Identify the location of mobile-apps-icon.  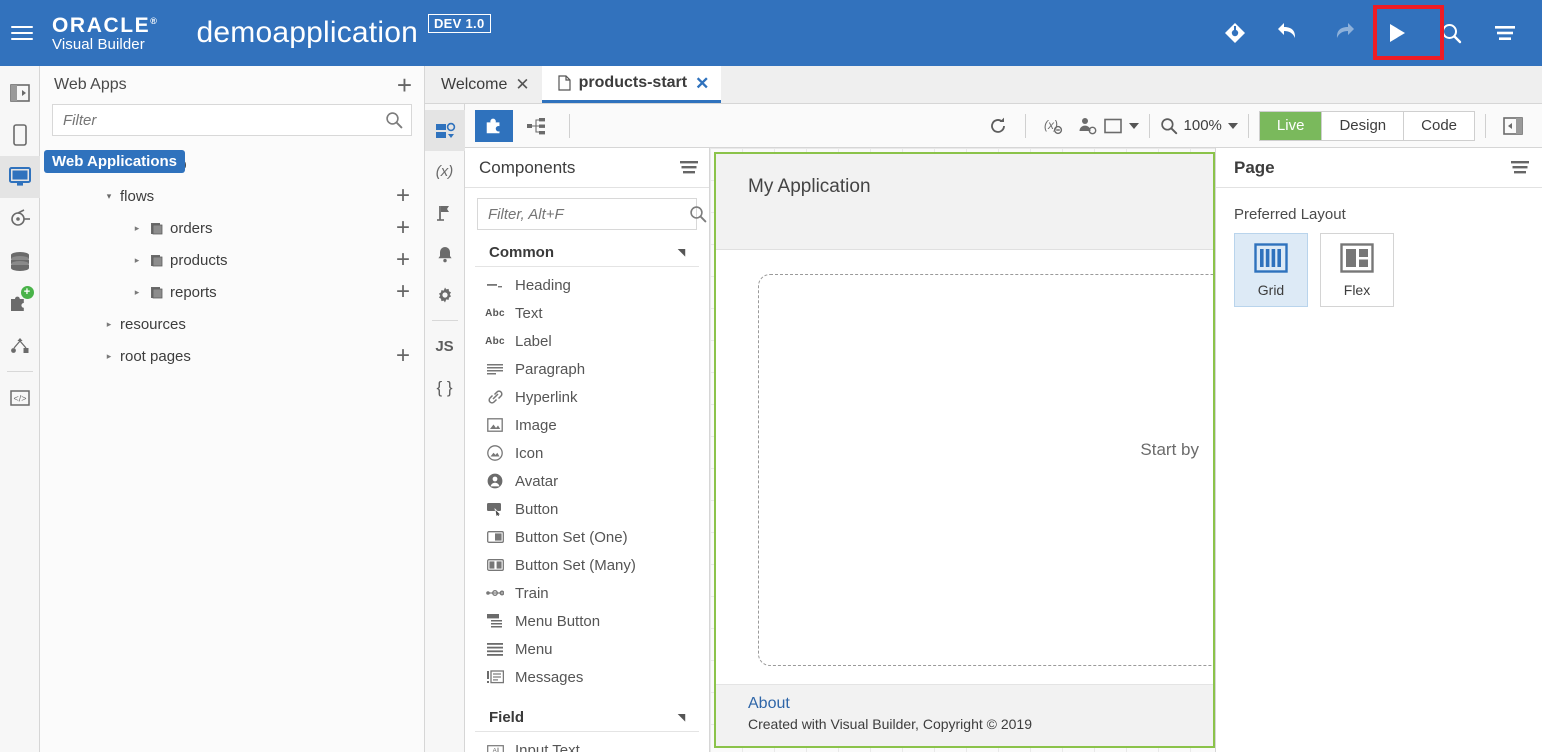
(20, 135).